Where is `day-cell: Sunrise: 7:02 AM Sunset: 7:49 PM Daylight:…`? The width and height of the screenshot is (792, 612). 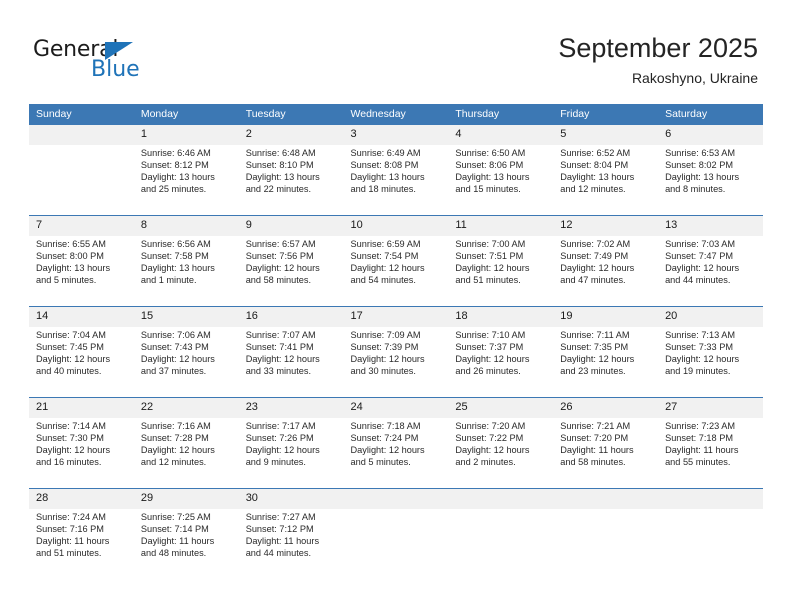 day-cell: Sunrise: 7:02 AM Sunset: 7:49 PM Daylight:… is located at coordinates (606, 271).